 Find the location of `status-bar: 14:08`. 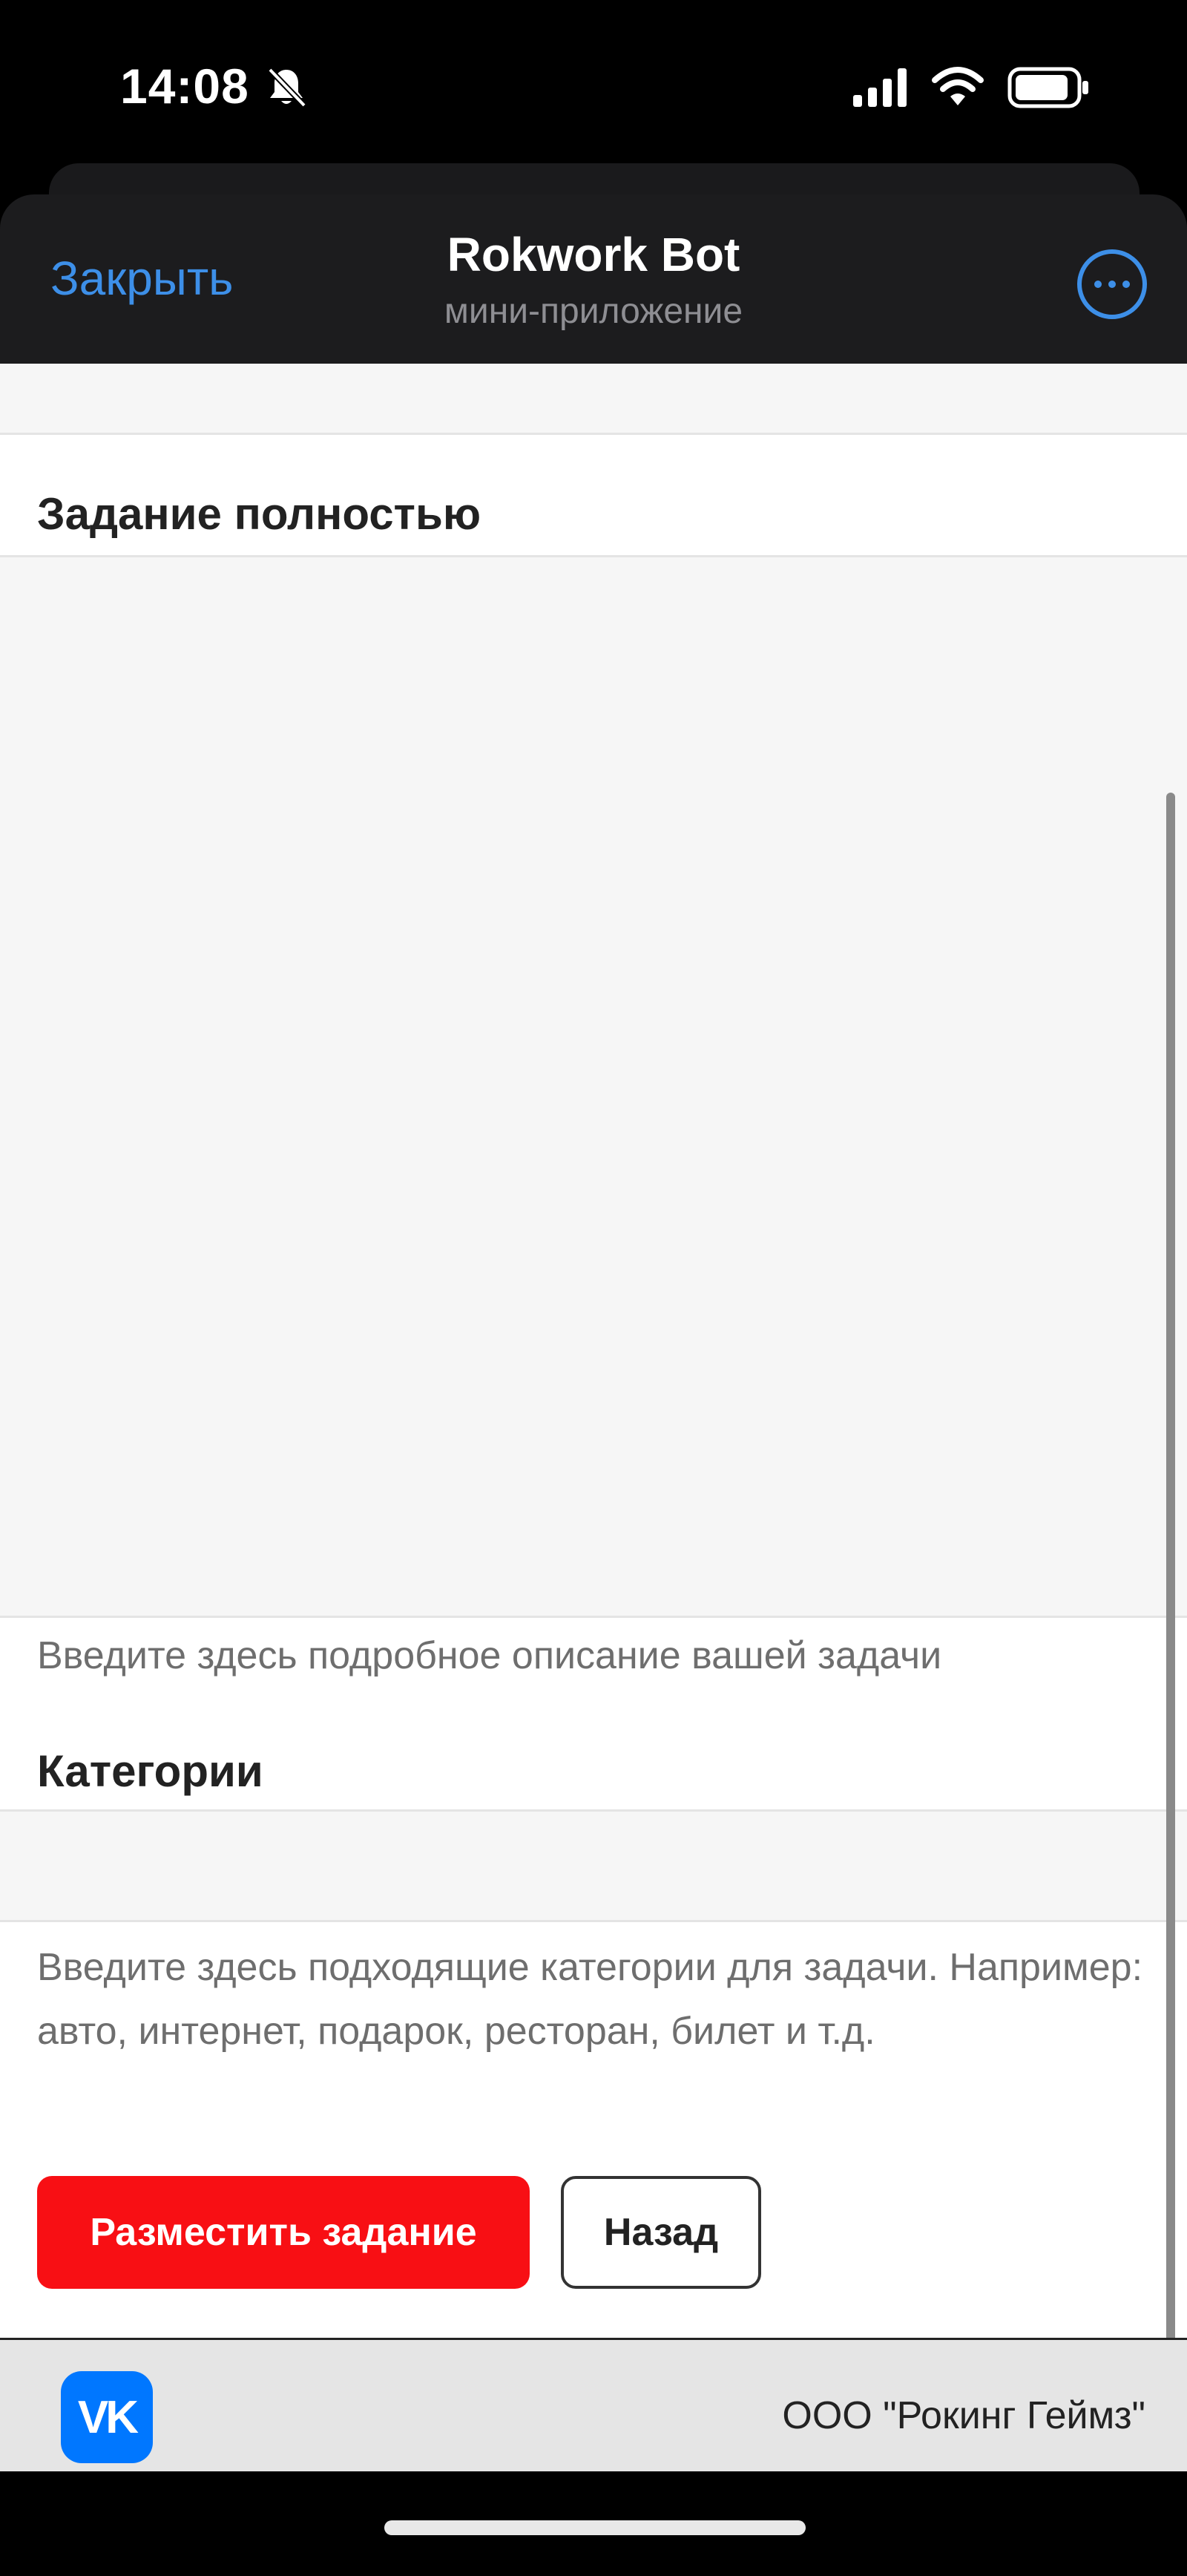

status-bar: 14:08 is located at coordinates (593, 85).